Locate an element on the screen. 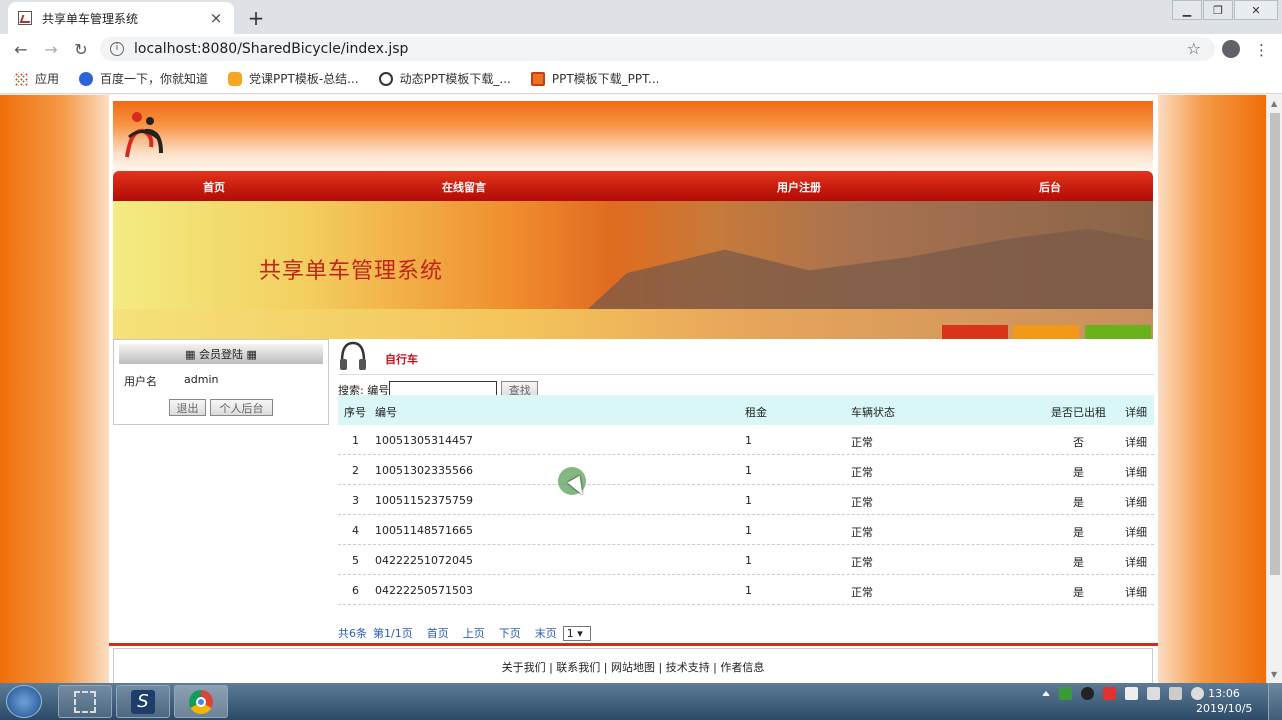  username-label: 用户名 is located at coordinates (140, 381).